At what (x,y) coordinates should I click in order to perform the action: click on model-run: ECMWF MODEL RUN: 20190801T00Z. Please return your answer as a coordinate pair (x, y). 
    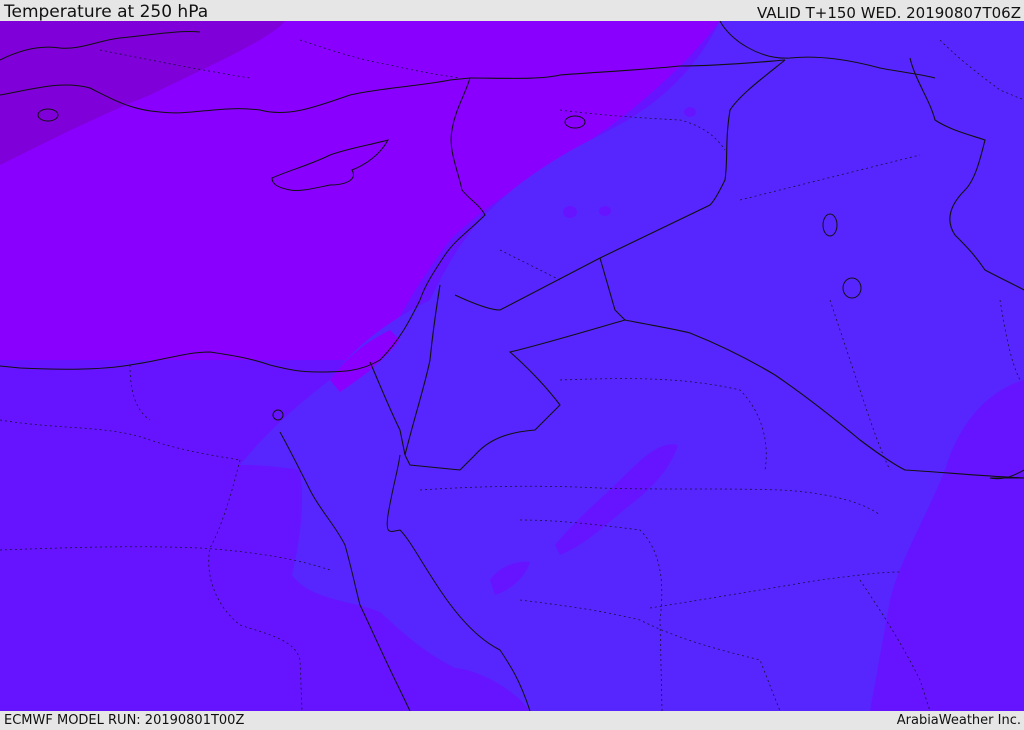
    Looking at the image, I should click on (124, 720).